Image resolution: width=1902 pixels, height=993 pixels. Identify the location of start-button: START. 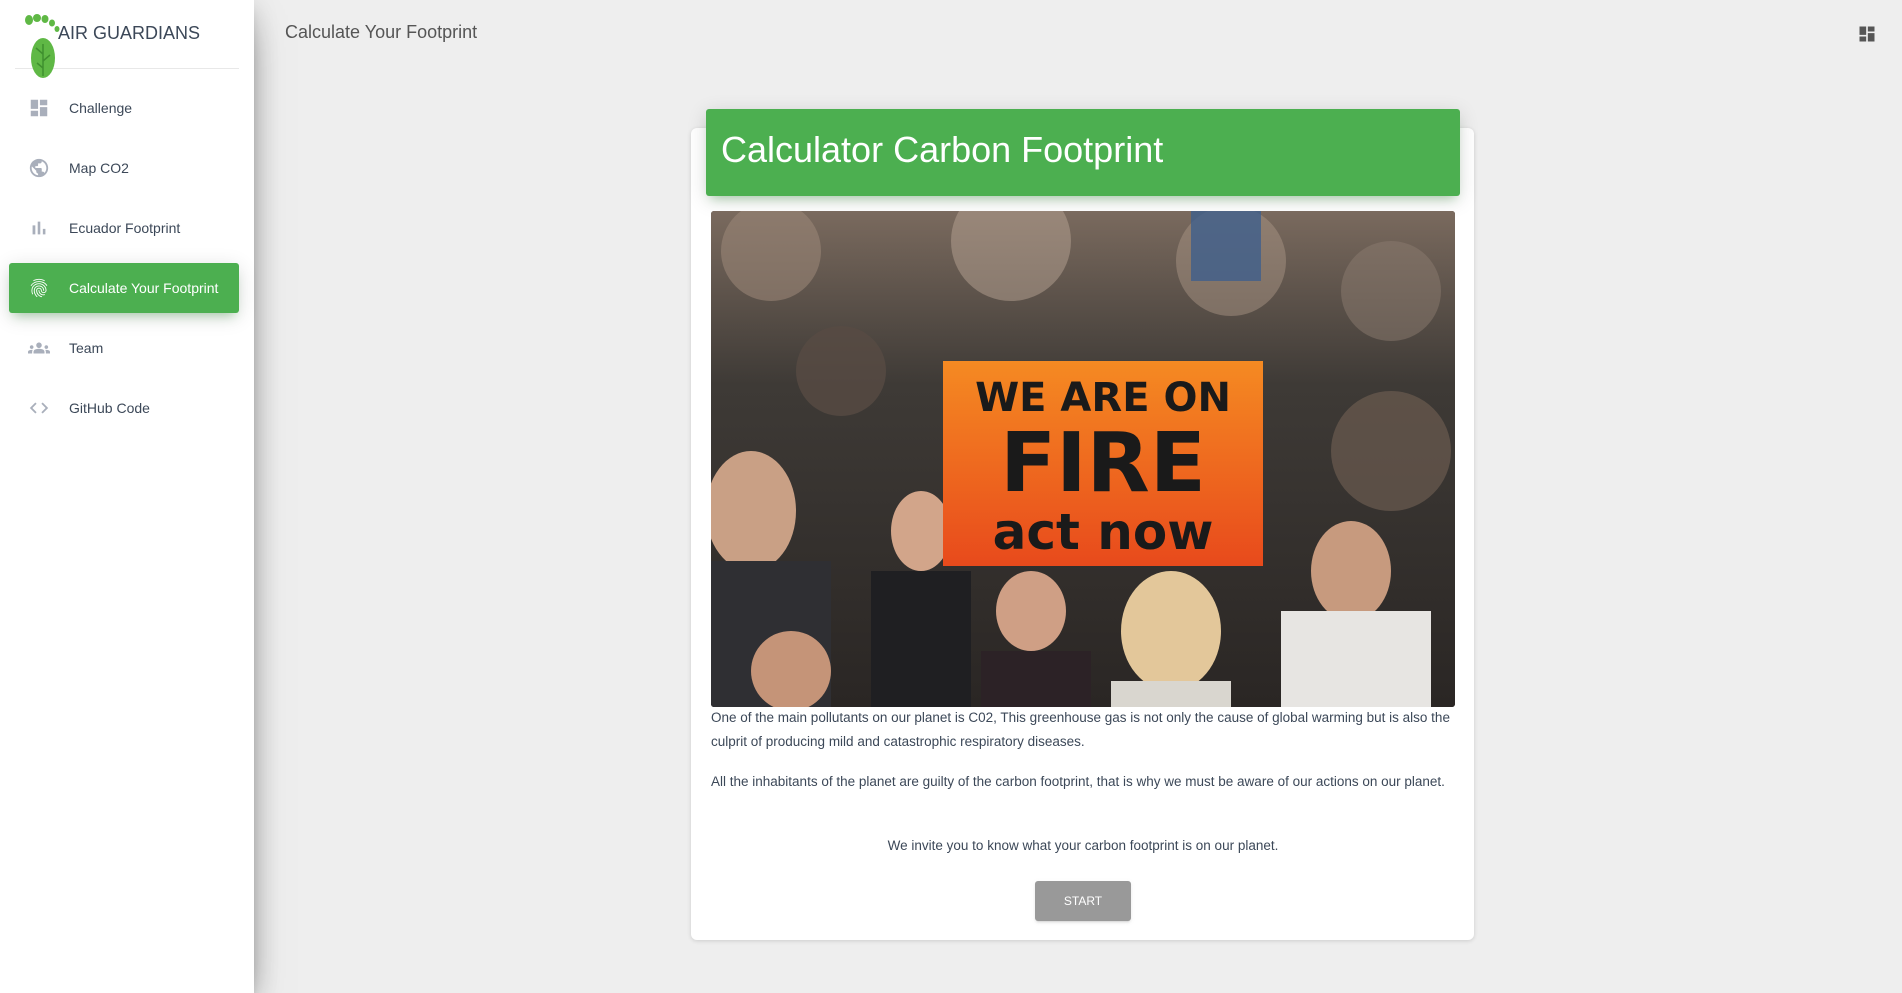
(1083, 901).